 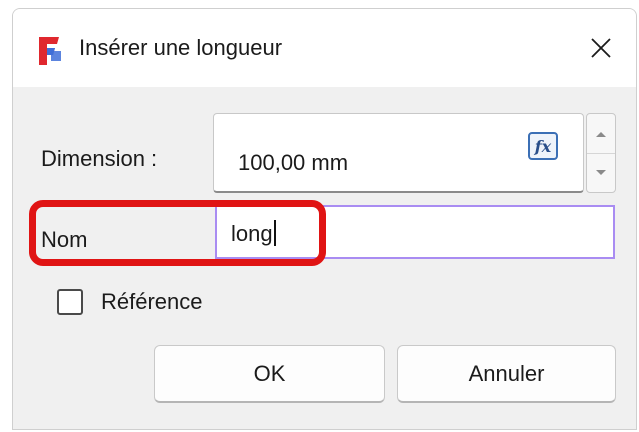 I want to click on spin-up-icon, so click(x=601, y=134).